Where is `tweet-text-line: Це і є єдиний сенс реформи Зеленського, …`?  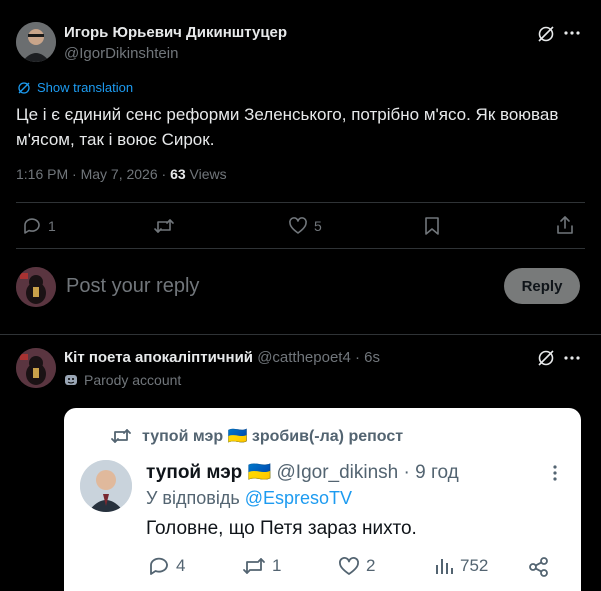
tweet-text-line: Це і є єдиний сенс реформи Зеленського, … is located at coordinates (287, 114).